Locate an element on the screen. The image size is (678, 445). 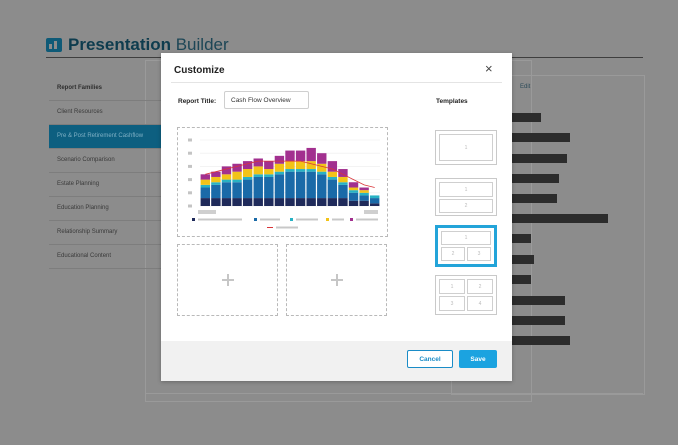
sidebar-item-educational-content: Educational Content is located at coordinates (105, 257).